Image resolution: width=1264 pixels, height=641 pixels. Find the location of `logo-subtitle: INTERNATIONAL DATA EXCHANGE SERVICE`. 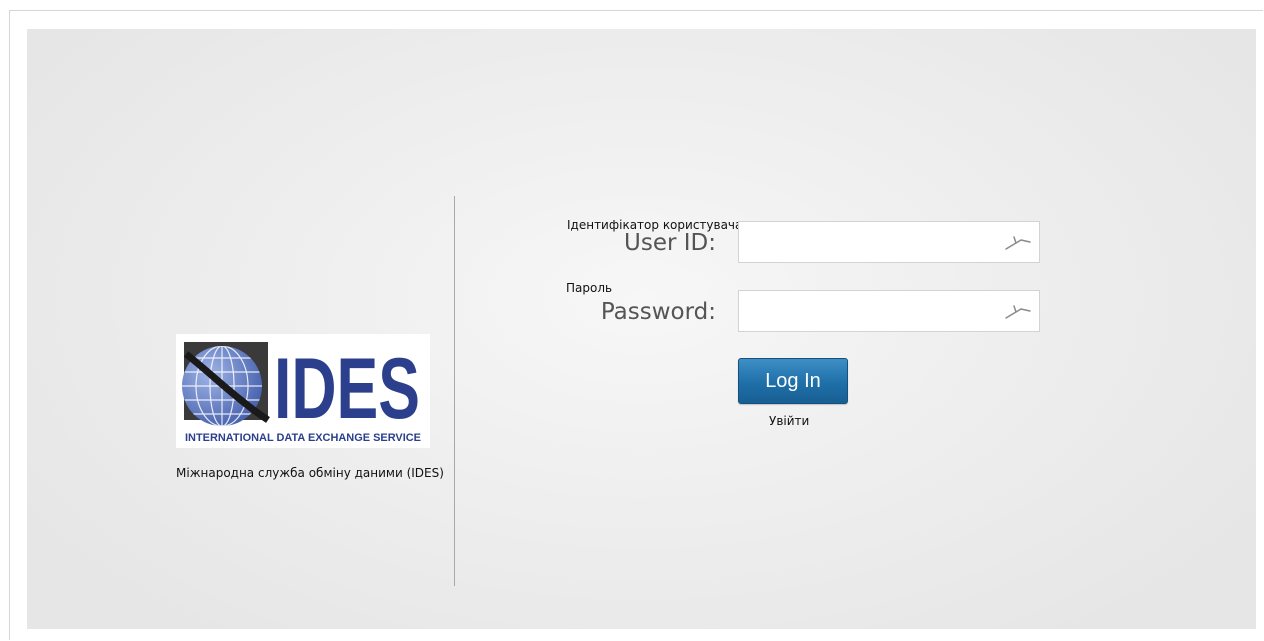

logo-subtitle: INTERNATIONAL DATA EXCHANGE SERVICE is located at coordinates (303, 438).